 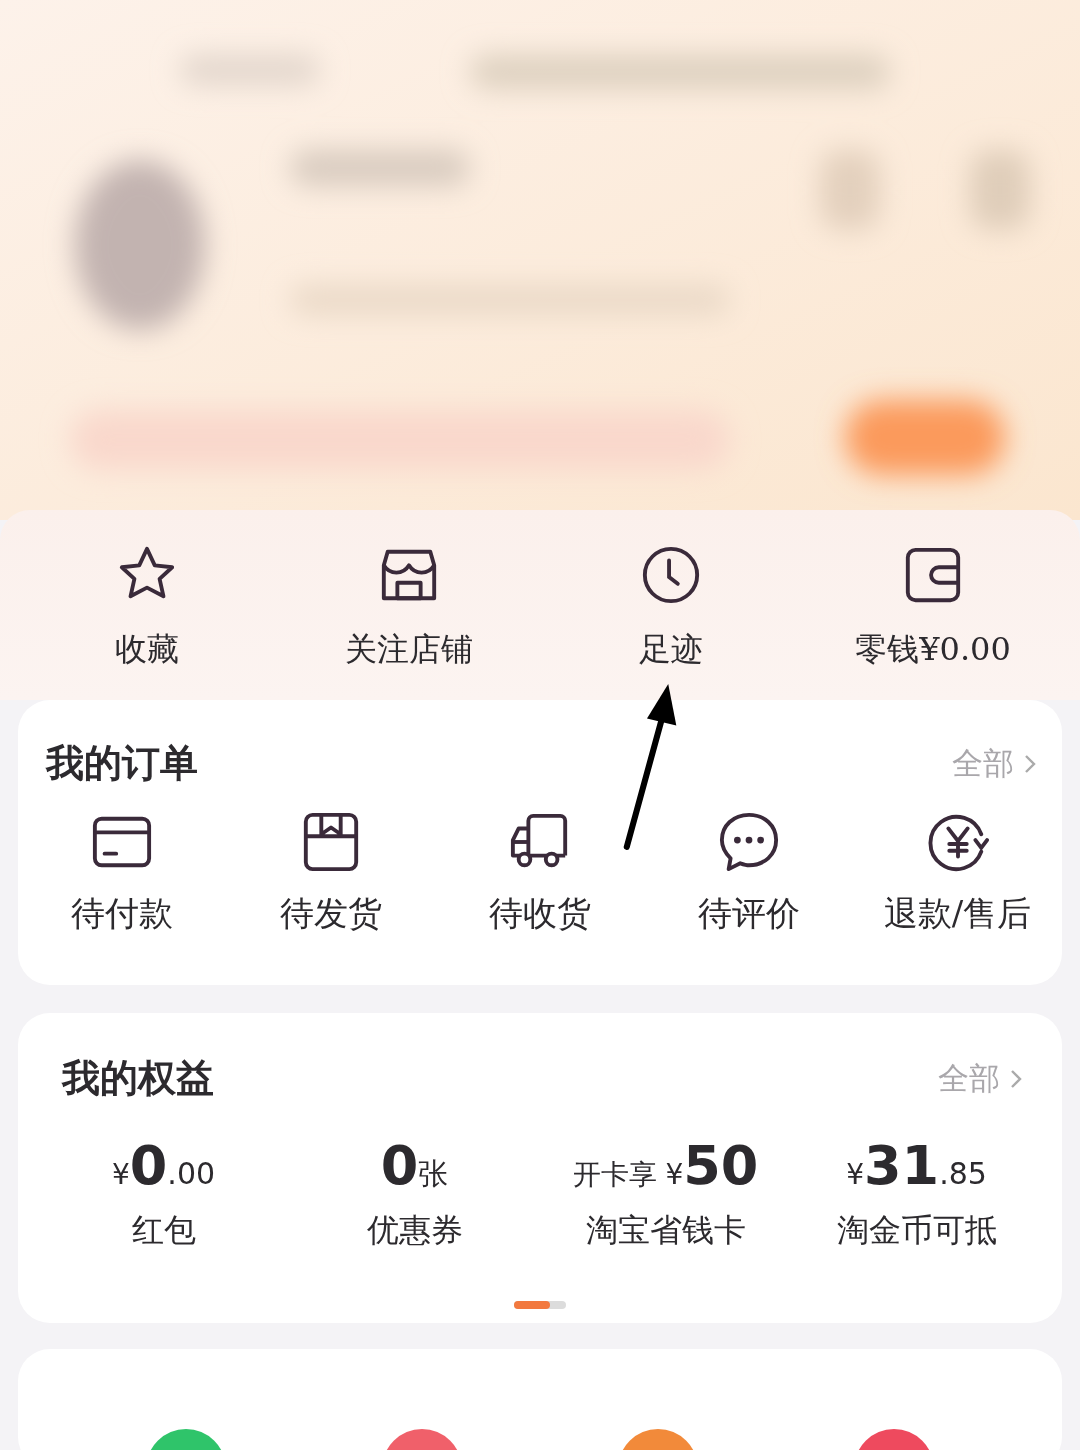 I want to click on page-indicator, so click(x=540, y=1305).